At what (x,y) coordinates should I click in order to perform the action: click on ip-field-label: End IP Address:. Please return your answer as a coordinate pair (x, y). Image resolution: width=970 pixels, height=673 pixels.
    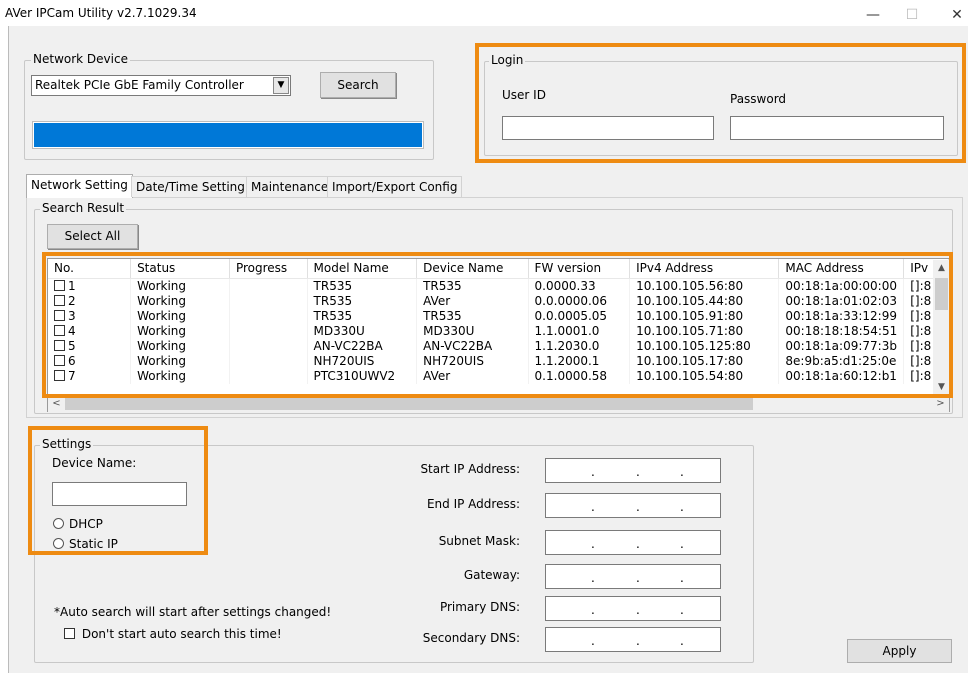
    Looking at the image, I should click on (473, 504).